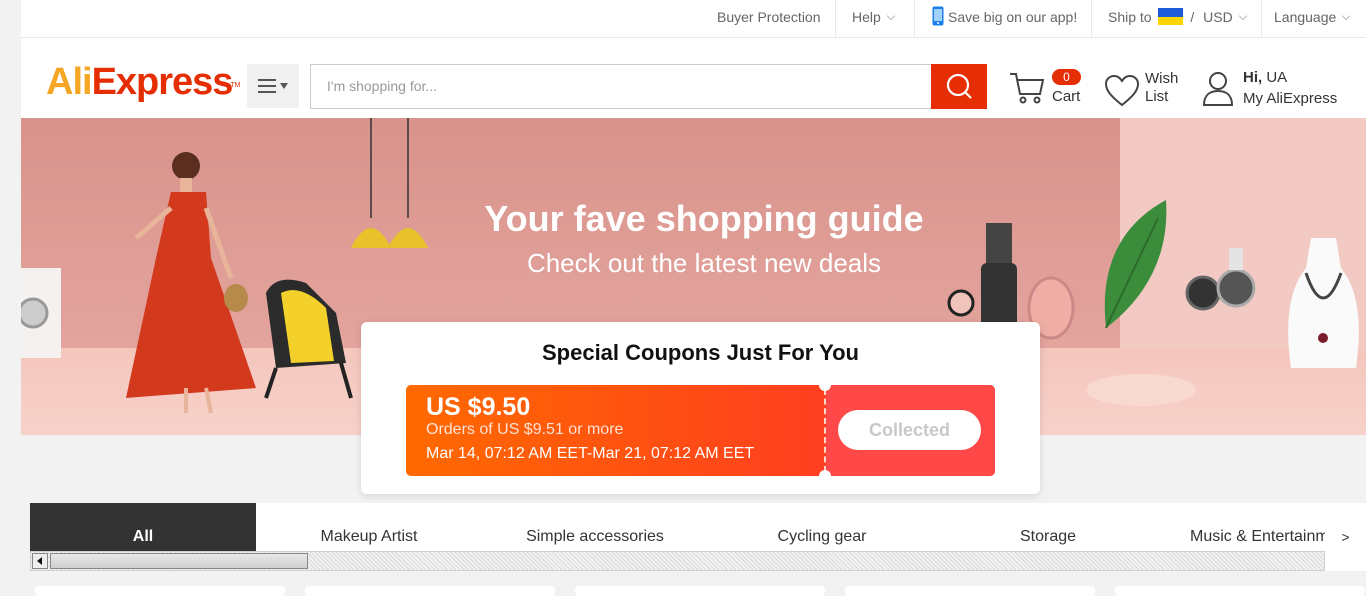 The width and height of the screenshot is (1366, 596). Describe the element at coordinates (1066, 77) in the screenshot. I see `cart-count-badge: 0` at that location.